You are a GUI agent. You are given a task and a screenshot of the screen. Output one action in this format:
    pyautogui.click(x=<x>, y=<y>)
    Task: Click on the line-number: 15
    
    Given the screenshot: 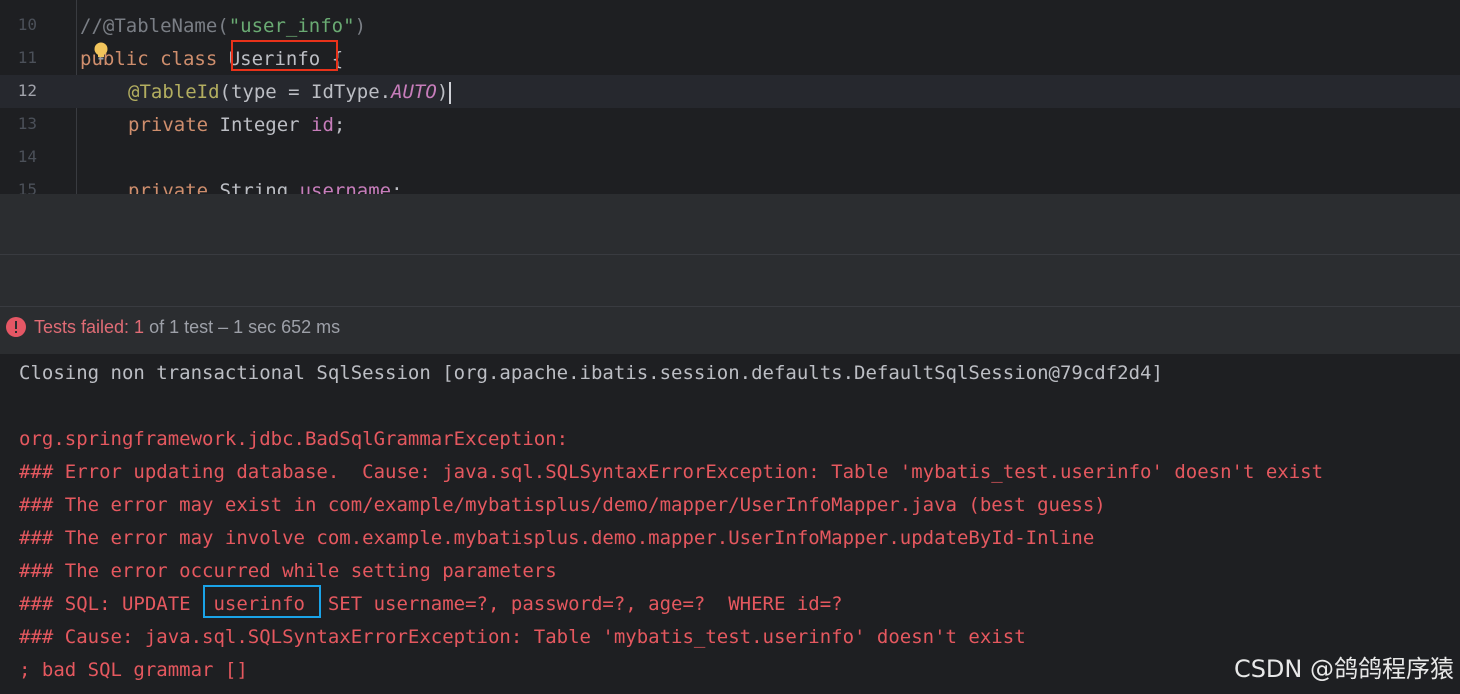 What is the action you would take?
    pyautogui.click(x=27, y=187)
    